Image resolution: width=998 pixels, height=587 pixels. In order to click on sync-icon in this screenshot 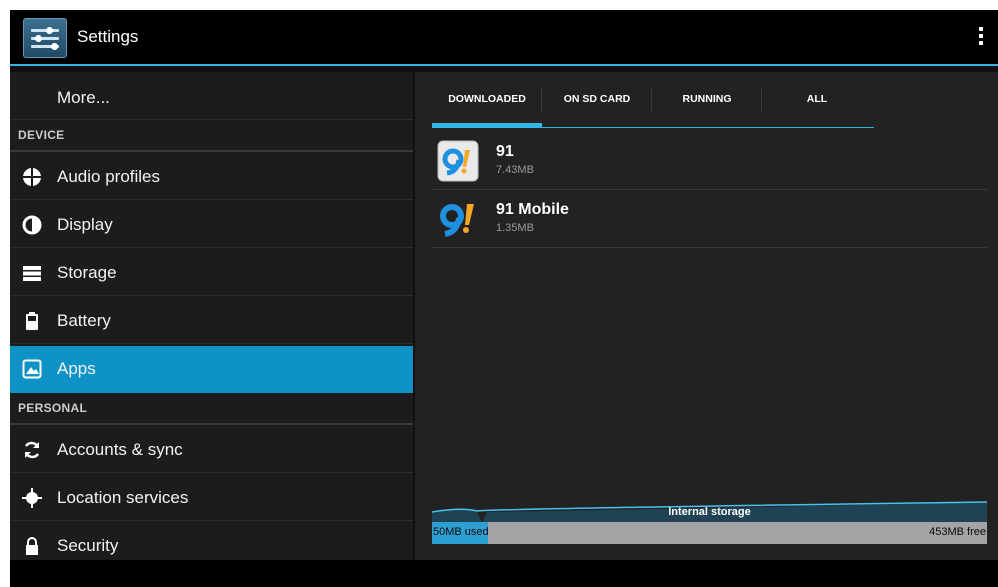, I will do `click(32, 450)`.